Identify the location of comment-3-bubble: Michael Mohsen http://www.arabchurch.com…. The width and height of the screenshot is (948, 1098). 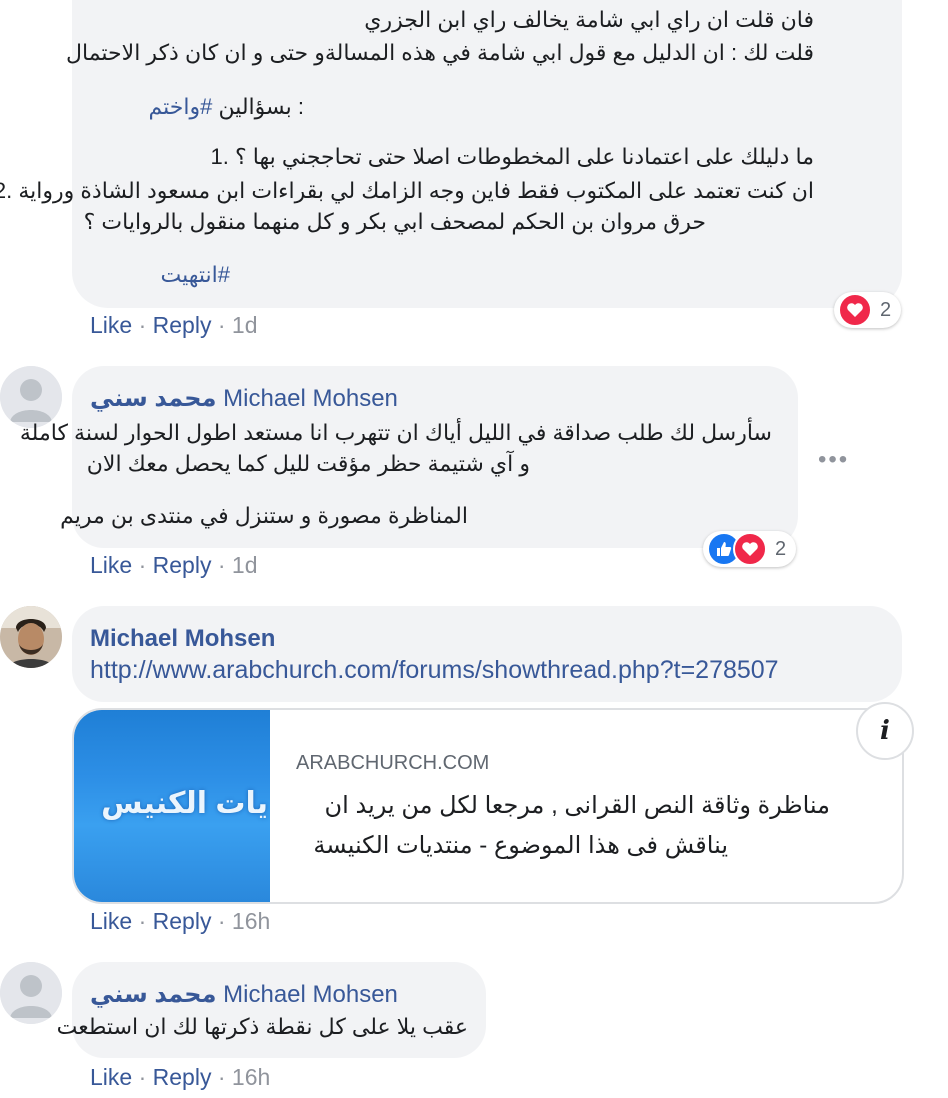
(487, 654).